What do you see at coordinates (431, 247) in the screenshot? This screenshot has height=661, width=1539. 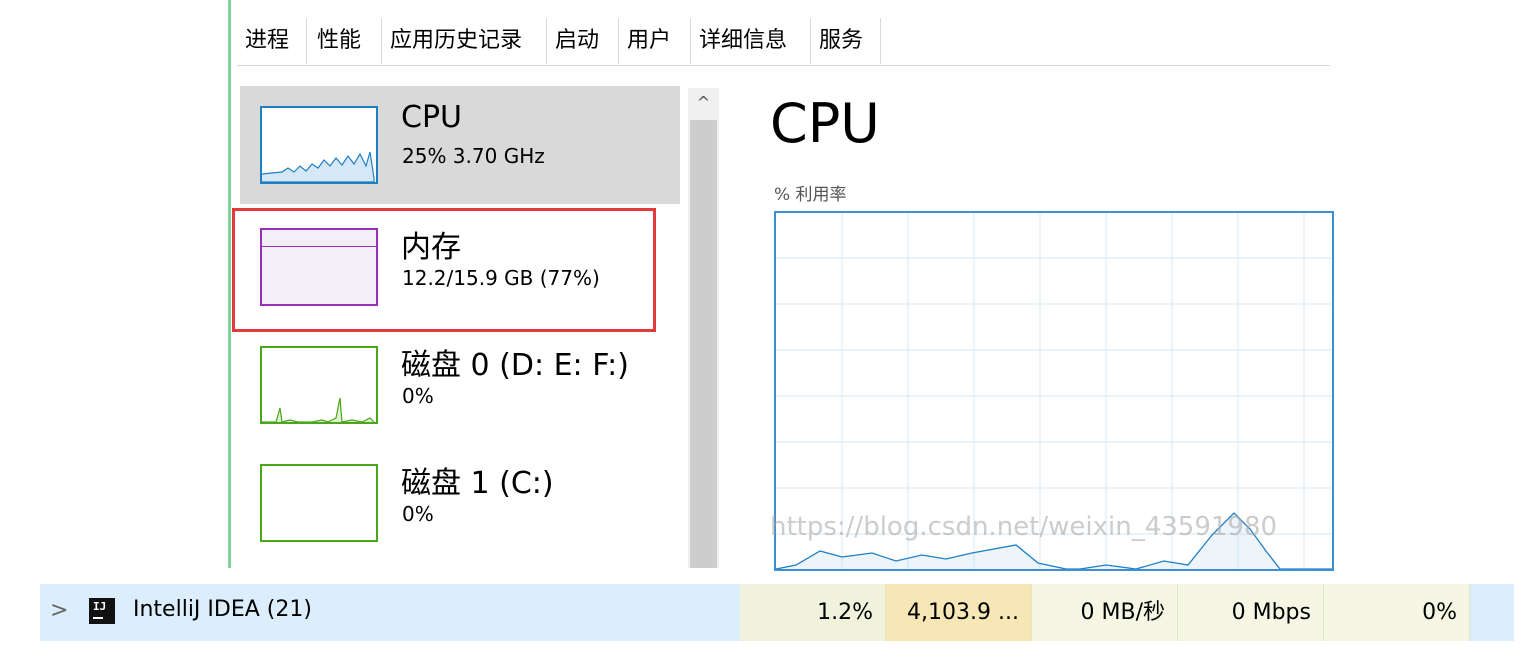 I see `sidebar-item-title: 内存` at bounding box center [431, 247].